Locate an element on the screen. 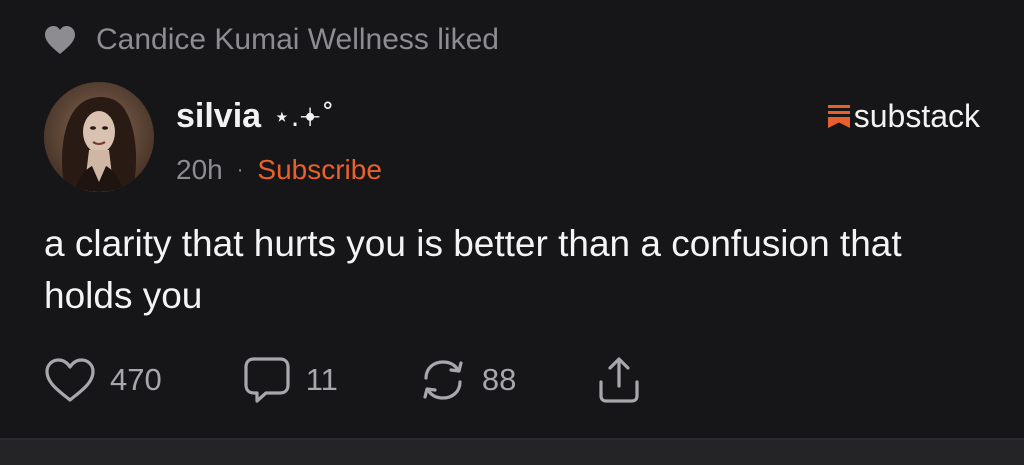  share-upload-icon is located at coordinates (619, 380).